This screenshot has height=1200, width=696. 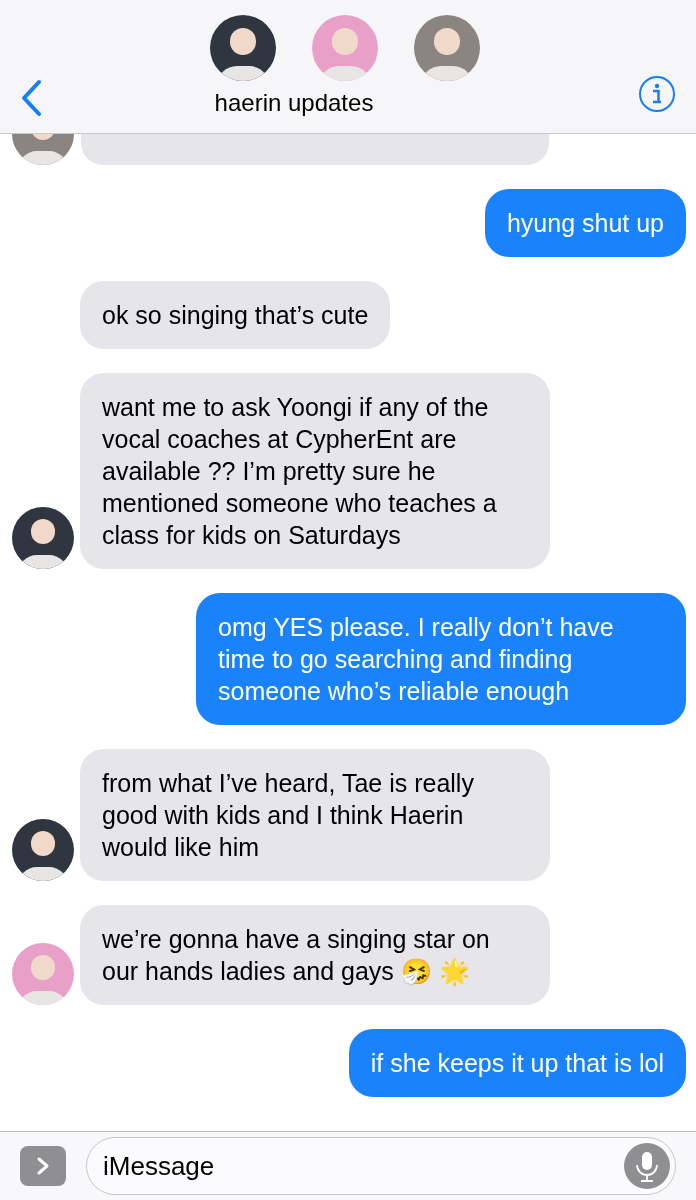 I want to click on microphone-icon, so click(x=647, y=1166).